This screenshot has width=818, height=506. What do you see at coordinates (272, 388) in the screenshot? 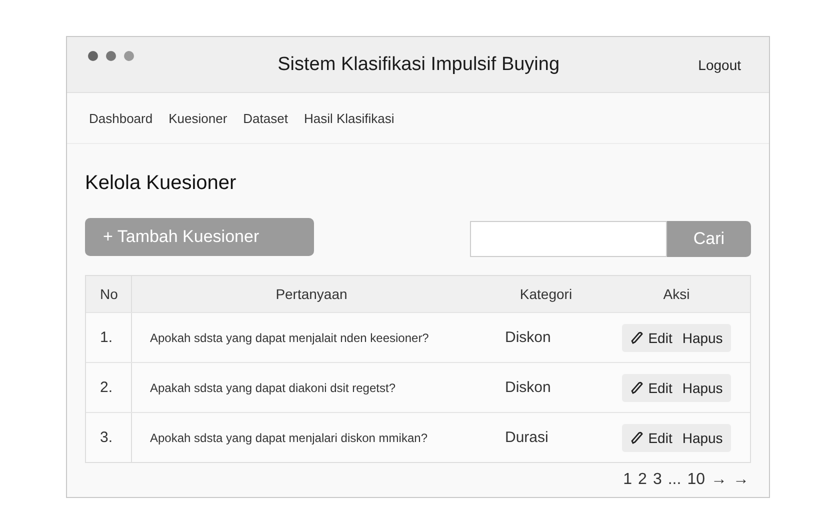
I see `table-cell-text: Apakah sdsta yang dapat diakoni dsit regetst?` at bounding box center [272, 388].